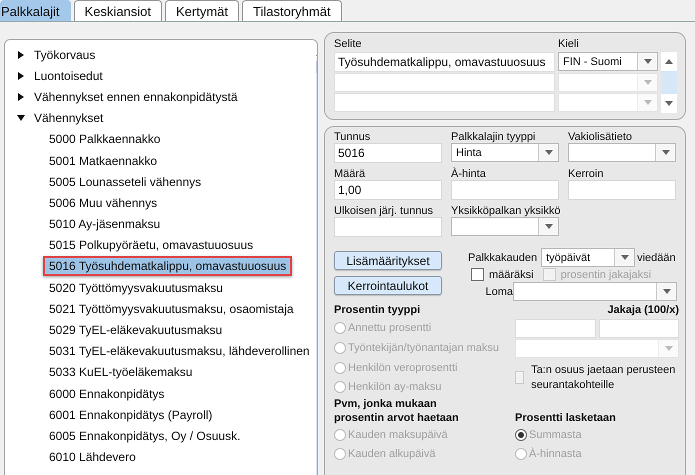 This screenshot has height=475, width=695. I want to click on text-field: 5016, so click(388, 153).